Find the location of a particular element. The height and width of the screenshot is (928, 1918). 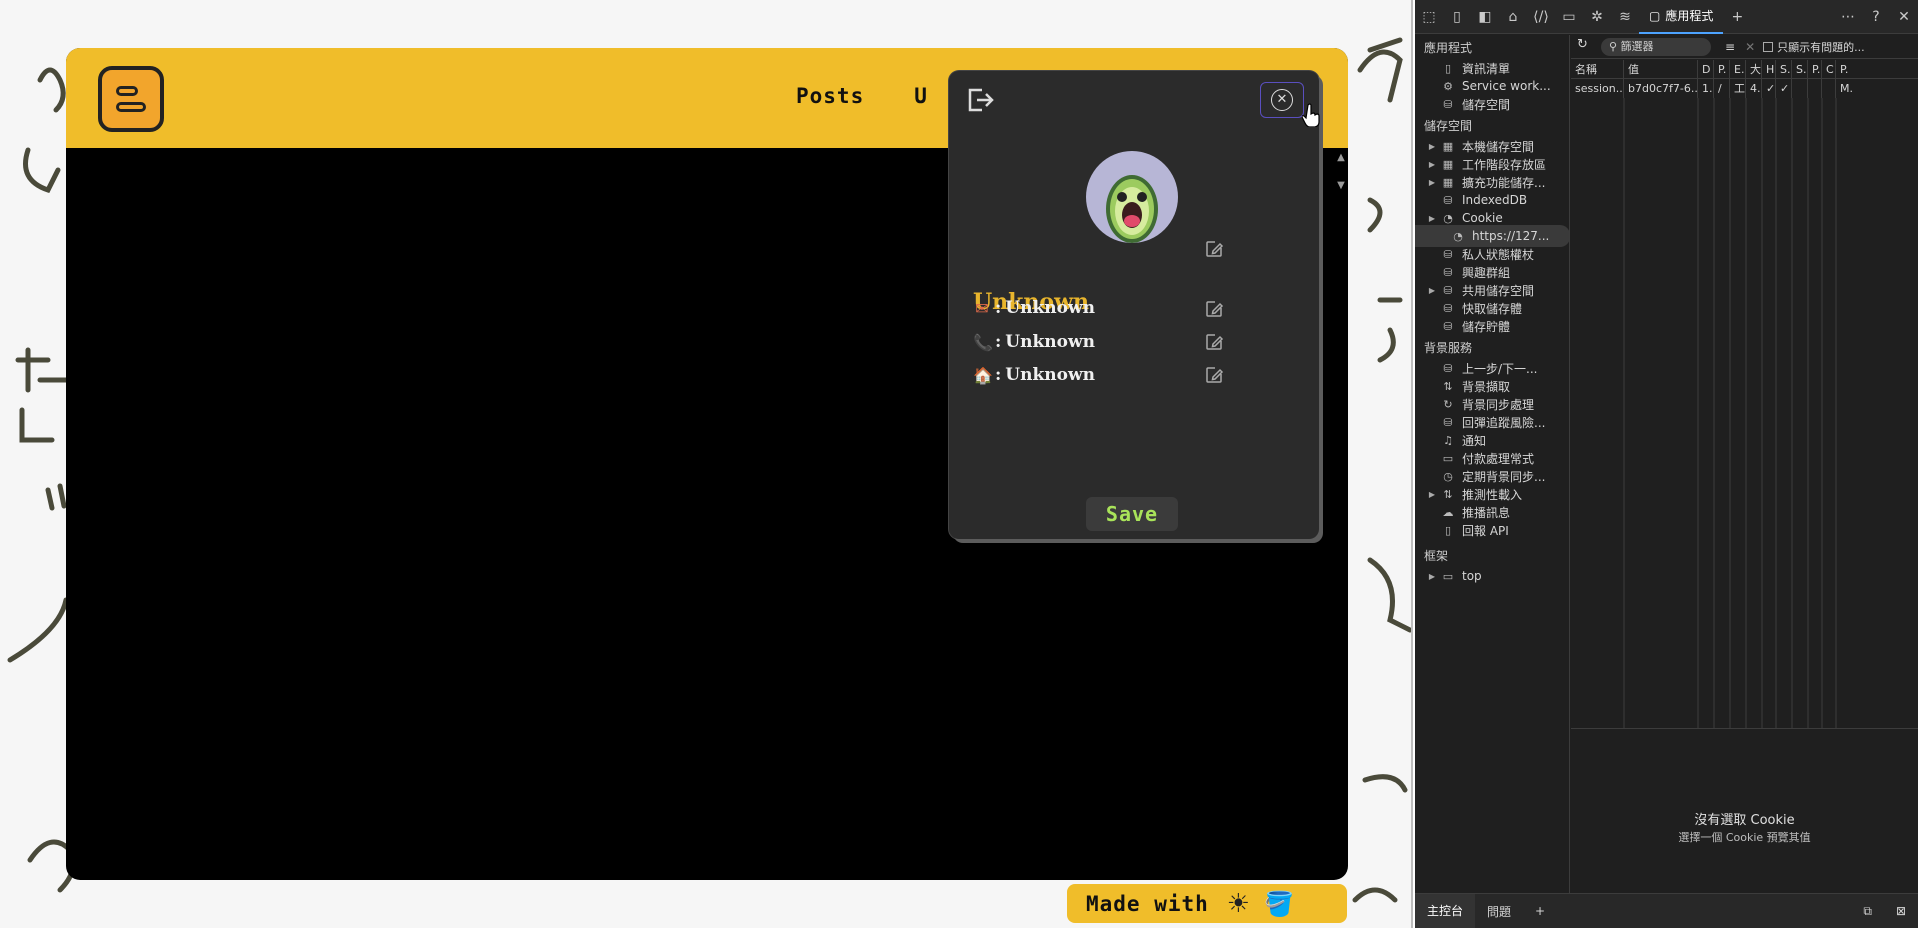

devtools-toolbar: ⬚ ▯ ◧ ⌂ ⟨/⟩ ▭ ✲ ≋ ▢ 應用程式 + ⋯ ? ✕ is located at coordinates (1666, 17).